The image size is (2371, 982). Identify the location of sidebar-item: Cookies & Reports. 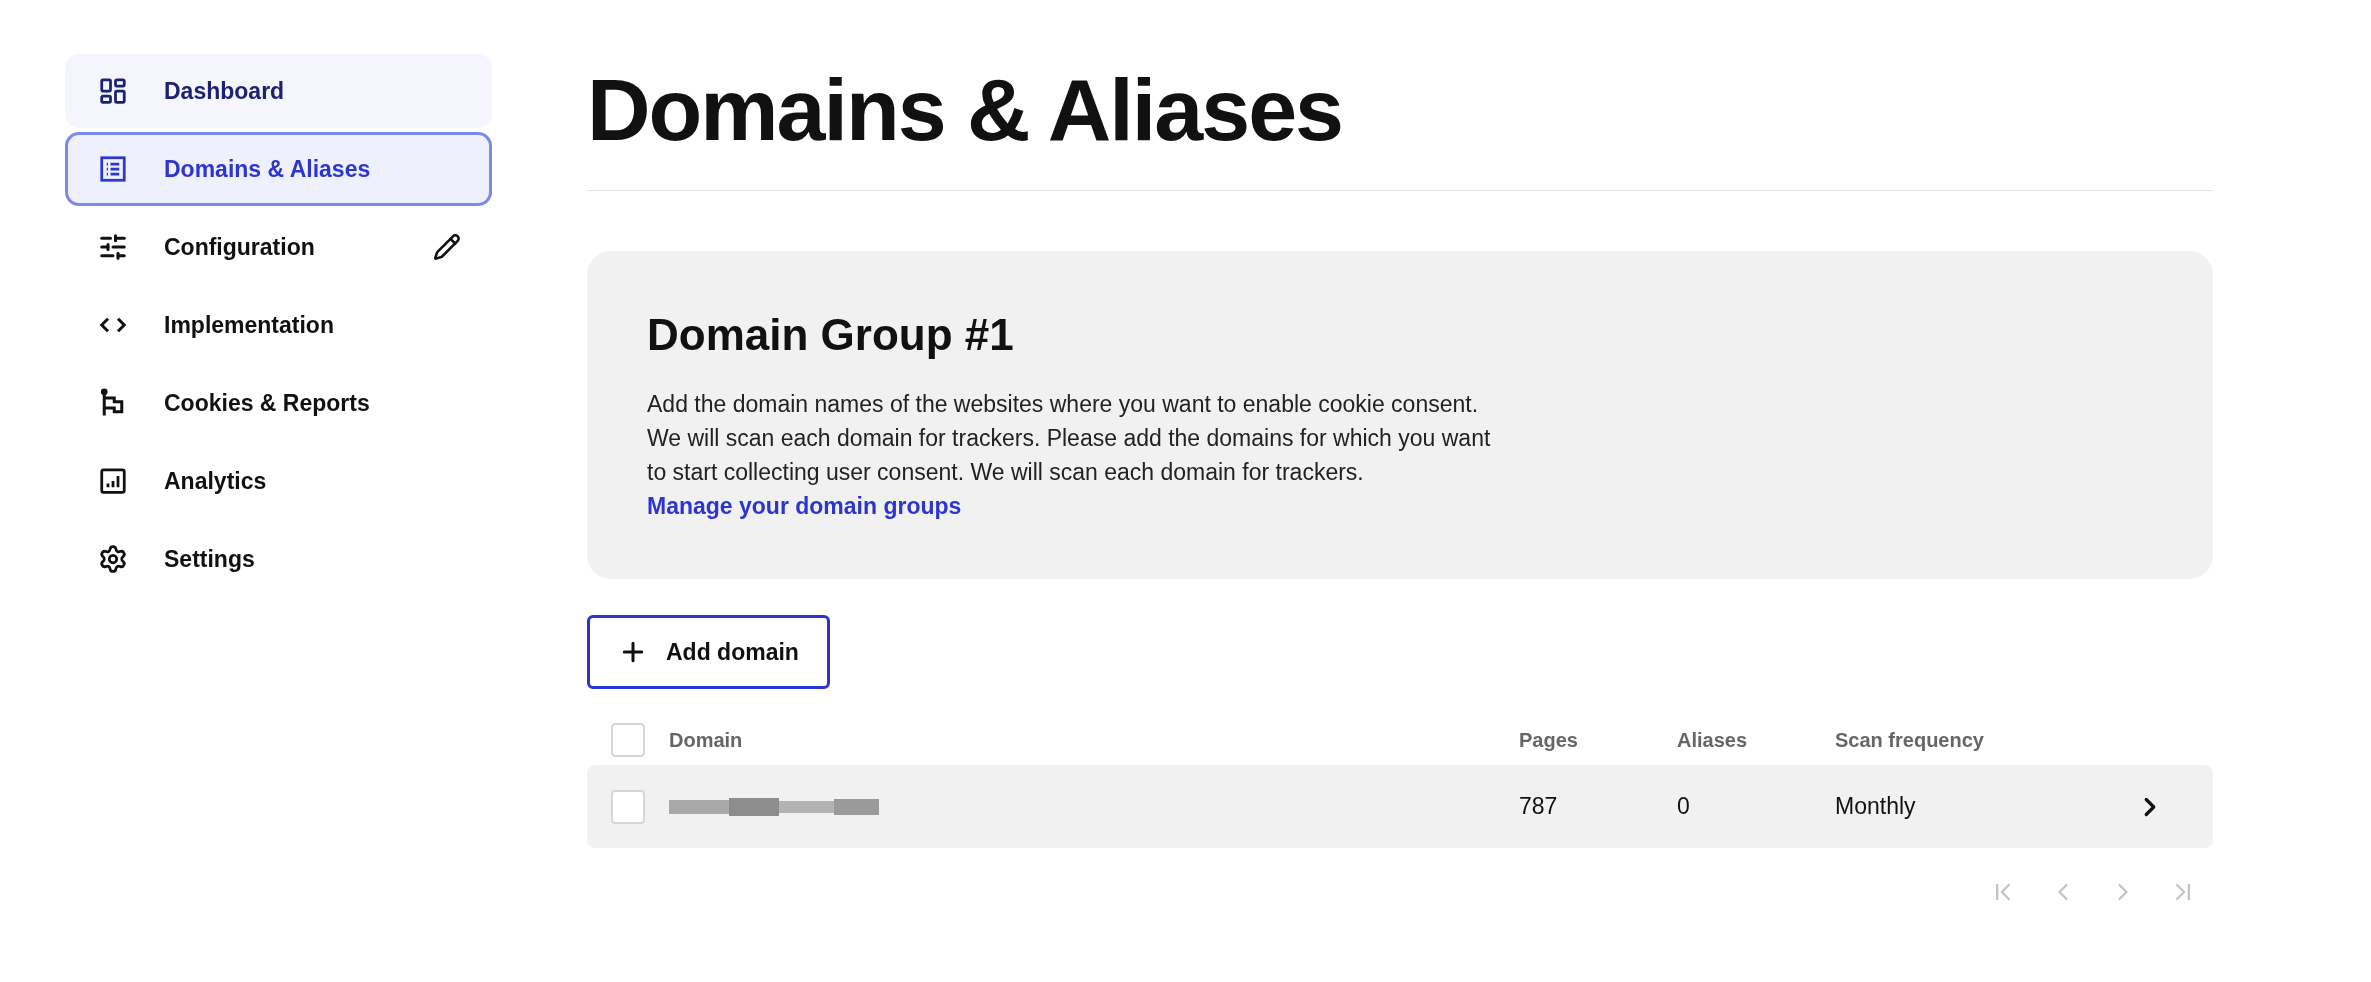
(278, 403).